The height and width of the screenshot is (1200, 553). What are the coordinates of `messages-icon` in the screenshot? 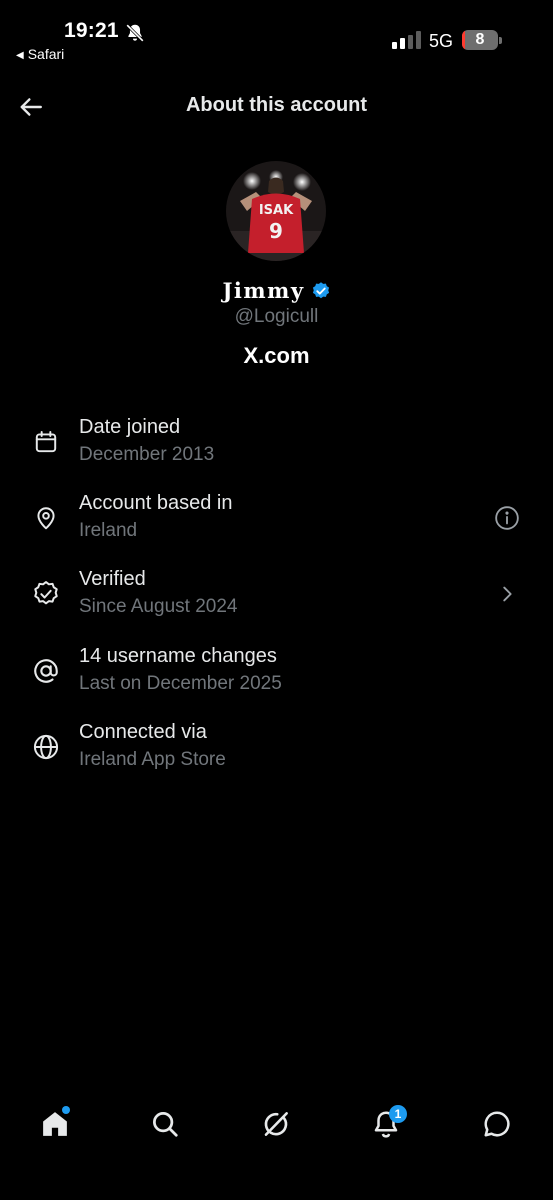 It's located at (497, 1124).